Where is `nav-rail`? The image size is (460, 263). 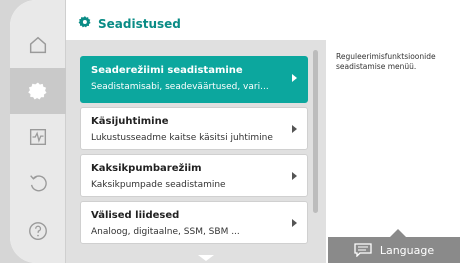
nav-rail is located at coordinates (38, 131).